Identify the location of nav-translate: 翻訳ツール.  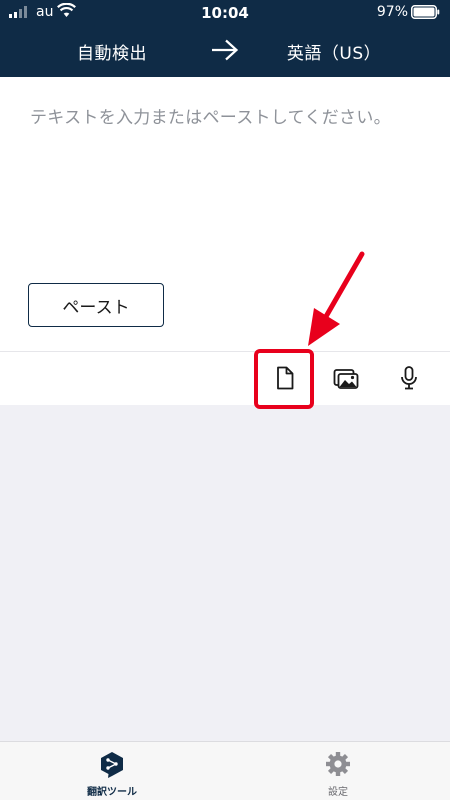
(112, 771).